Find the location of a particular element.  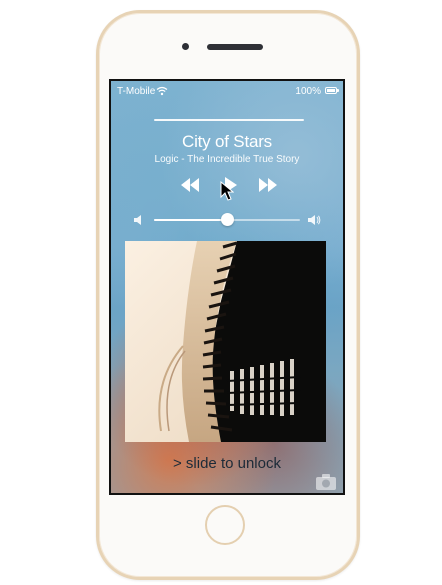

volume-thumb is located at coordinates (227, 219).